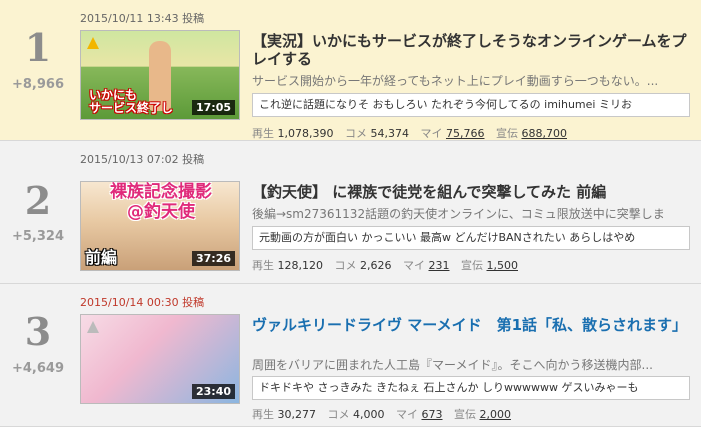 The height and width of the screenshot is (427, 701). What do you see at coordinates (142, 159) in the screenshot?
I see `posted-date: 2015/10/13 07:02 投稿` at bounding box center [142, 159].